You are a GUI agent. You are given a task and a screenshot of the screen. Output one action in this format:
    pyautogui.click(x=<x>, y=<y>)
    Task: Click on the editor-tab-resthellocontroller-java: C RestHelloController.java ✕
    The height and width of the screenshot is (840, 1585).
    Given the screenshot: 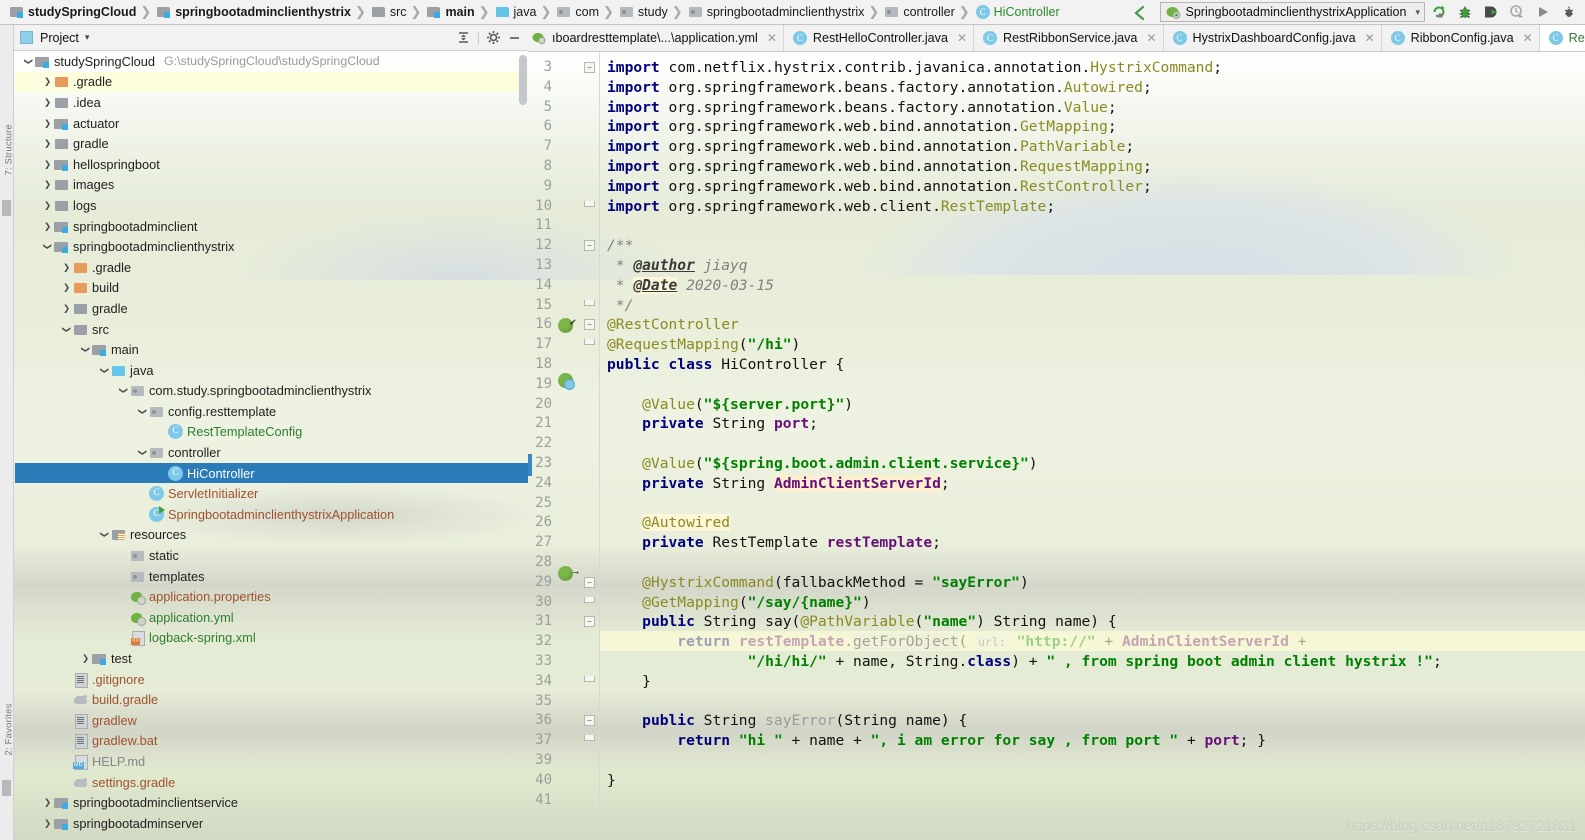 What is the action you would take?
    pyautogui.click(x=879, y=38)
    